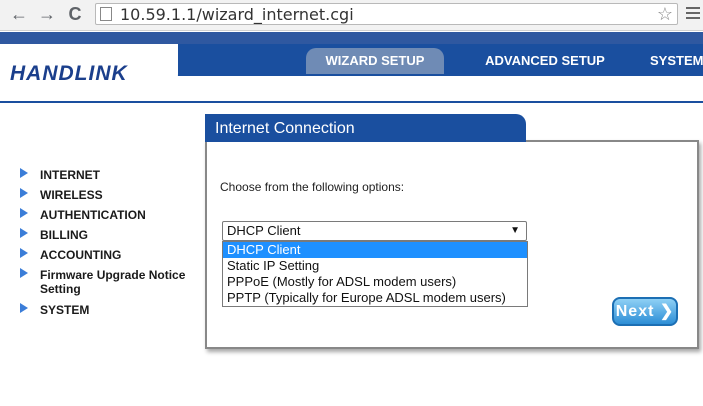 This screenshot has height=406, width=703. What do you see at coordinates (676, 61) in the screenshot?
I see `tab-system: SYSTEM` at bounding box center [676, 61].